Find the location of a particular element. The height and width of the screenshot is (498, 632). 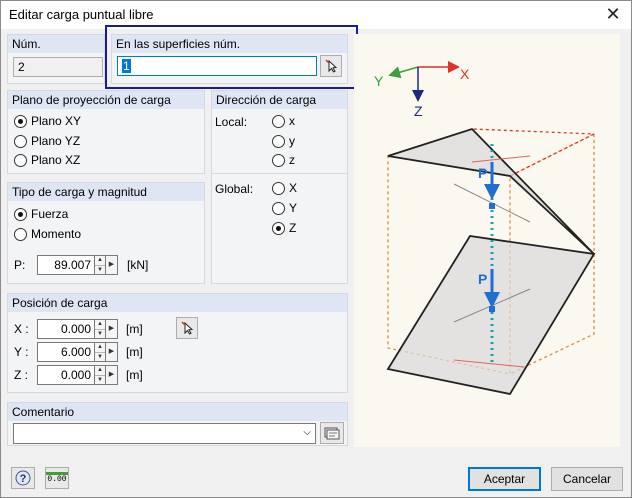

p-spin-arrows: ▲ ▼ is located at coordinates (100, 265).